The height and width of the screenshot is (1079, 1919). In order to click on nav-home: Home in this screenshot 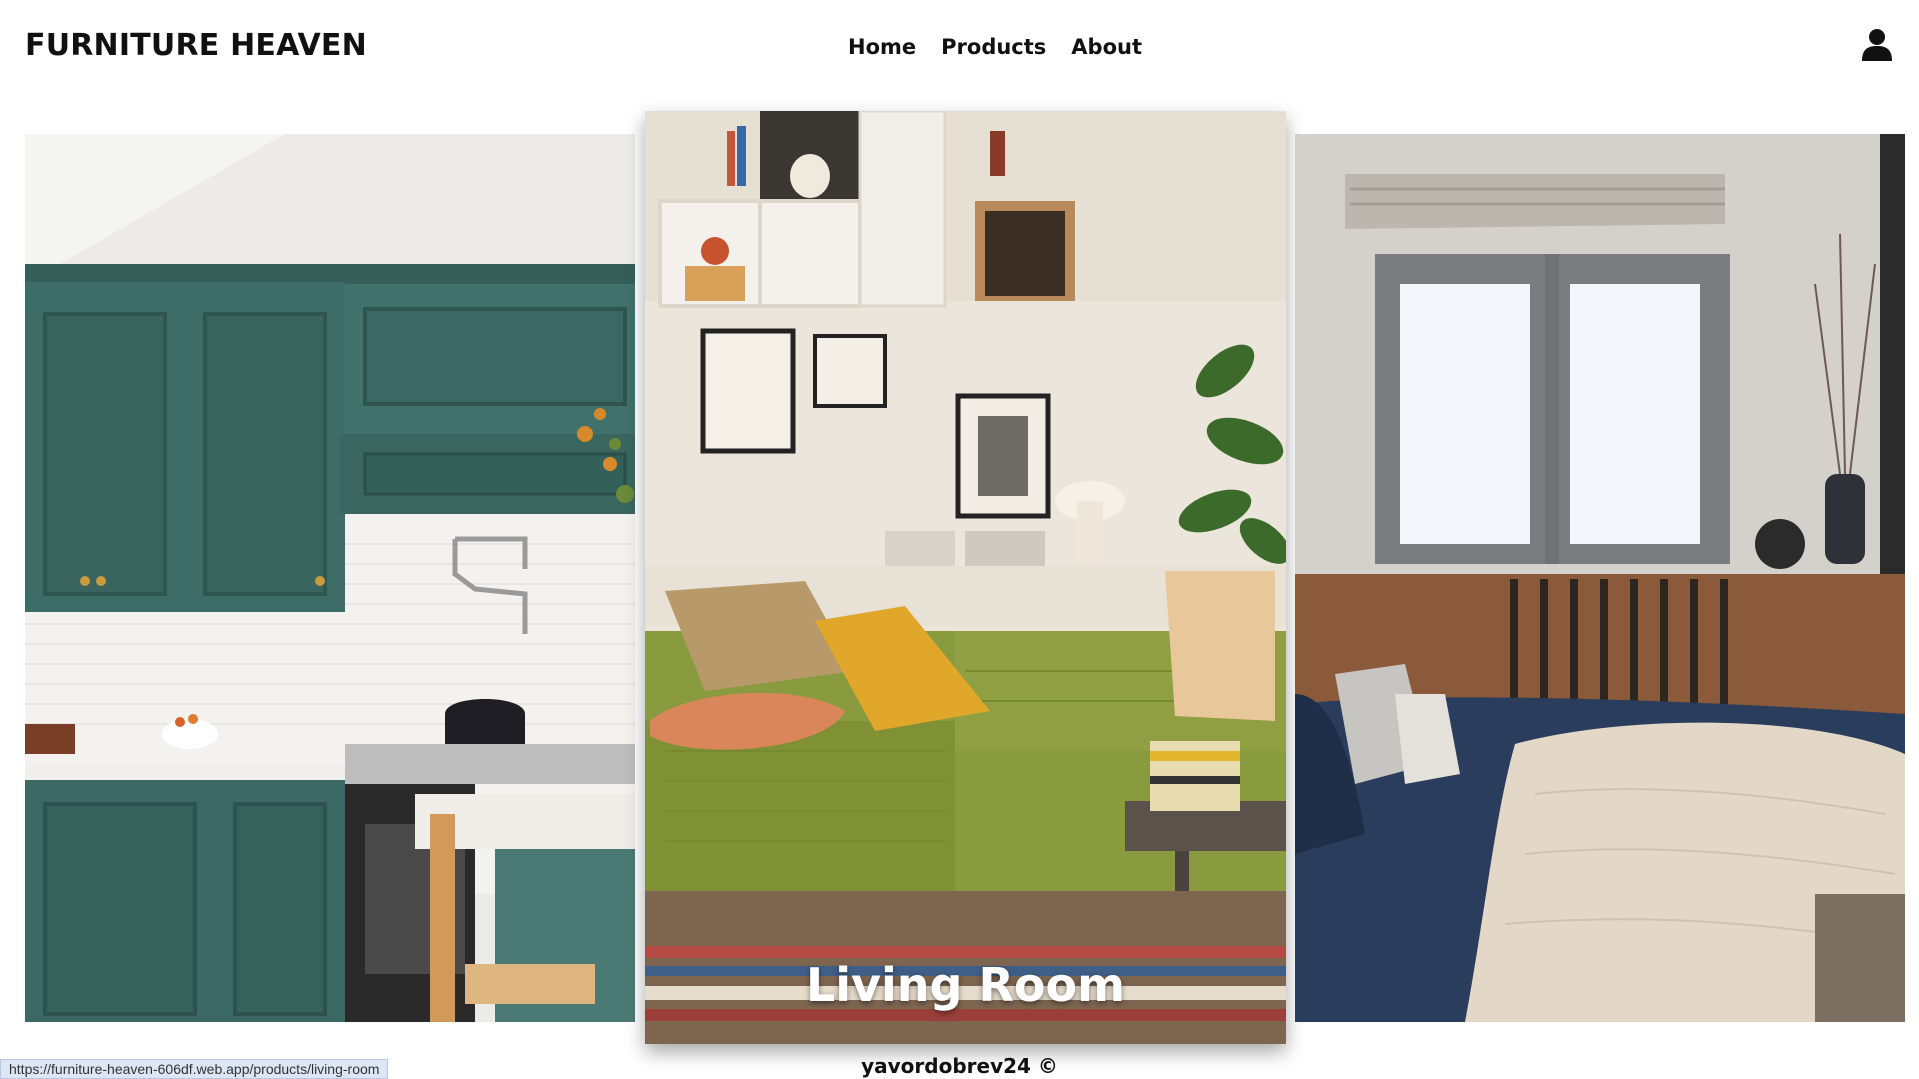, I will do `click(882, 47)`.